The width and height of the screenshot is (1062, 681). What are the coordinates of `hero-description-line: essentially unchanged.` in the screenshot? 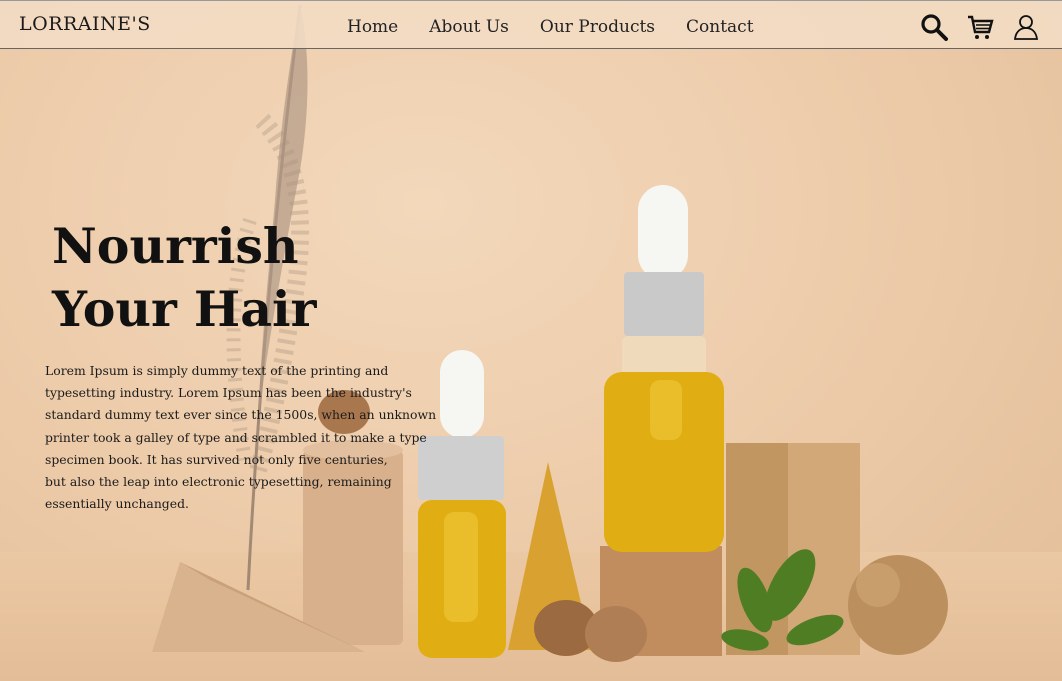 It's located at (117, 504).